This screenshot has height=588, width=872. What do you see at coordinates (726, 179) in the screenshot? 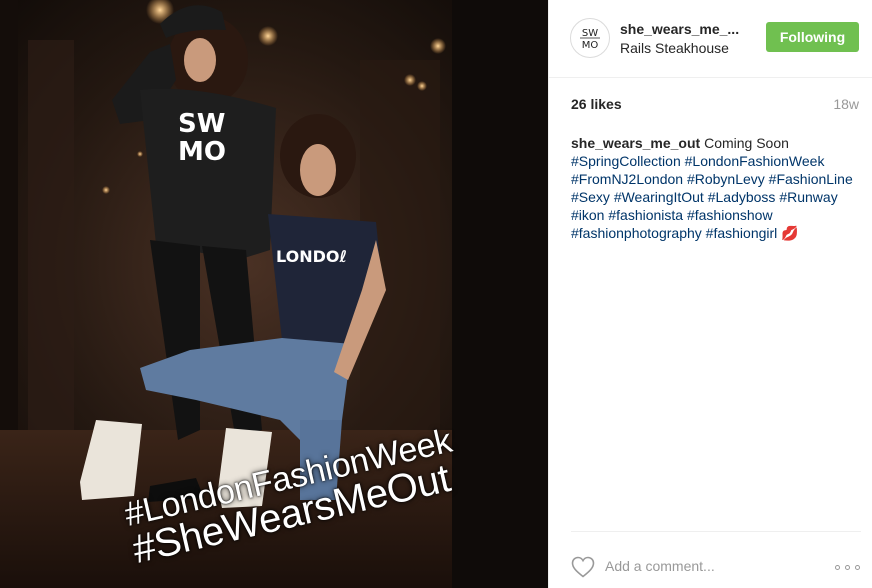
I see `hashtag-link: #RobynLevy` at bounding box center [726, 179].